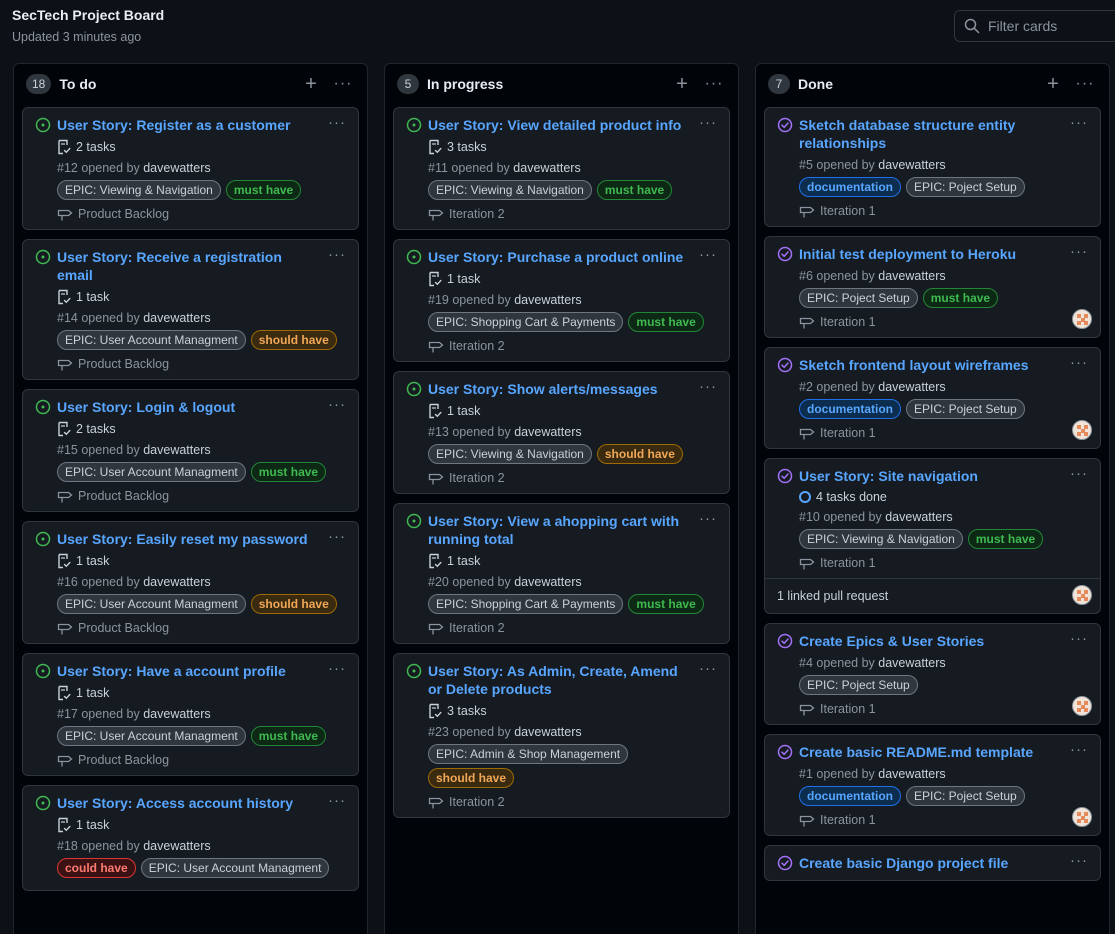  What do you see at coordinates (944, 752) in the screenshot?
I see `card-title-link: Create basic README.md template` at bounding box center [944, 752].